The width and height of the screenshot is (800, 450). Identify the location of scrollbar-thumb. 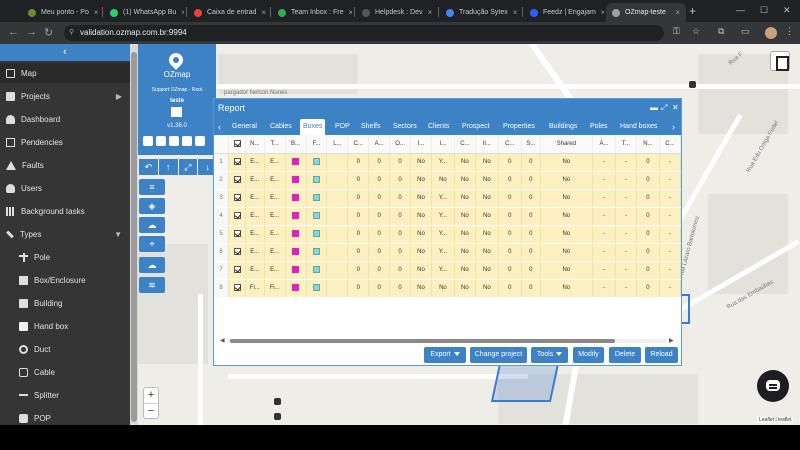
(422, 341).